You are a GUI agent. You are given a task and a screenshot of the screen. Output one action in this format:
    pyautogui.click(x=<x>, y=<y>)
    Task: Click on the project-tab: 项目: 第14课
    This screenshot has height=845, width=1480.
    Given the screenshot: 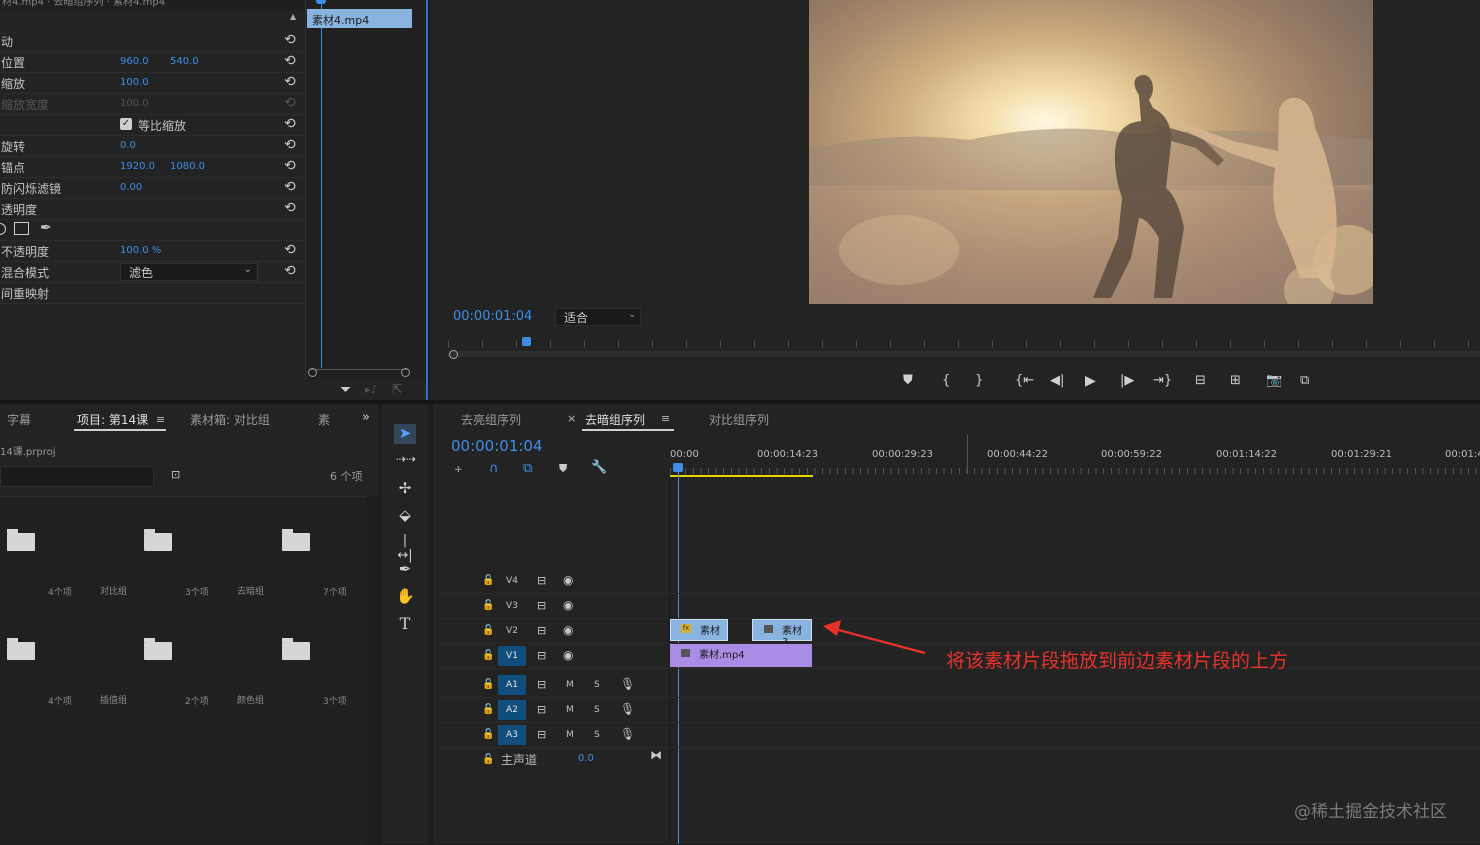 What is the action you would take?
    pyautogui.click(x=112, y=419)
    